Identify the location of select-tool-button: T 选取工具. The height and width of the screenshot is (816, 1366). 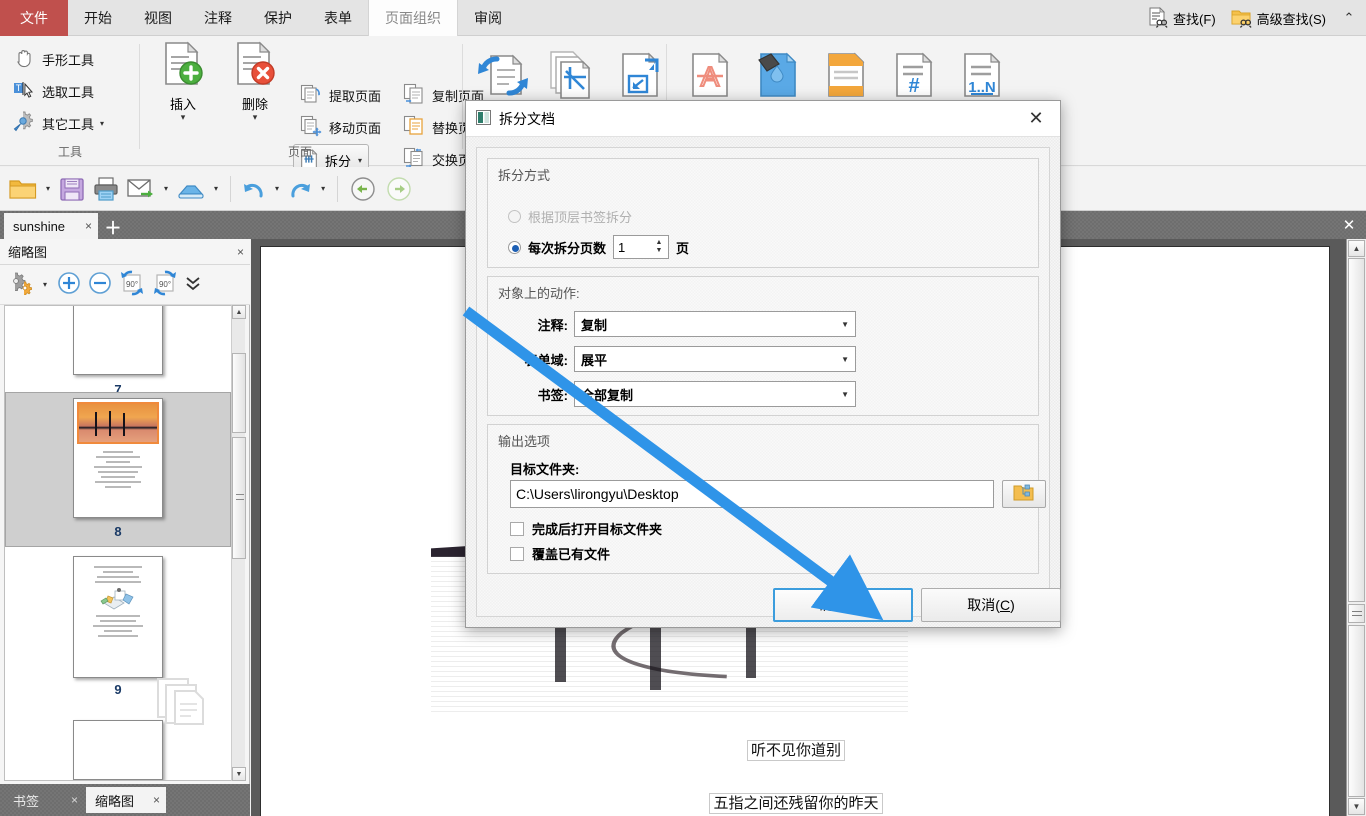
(53, 91).